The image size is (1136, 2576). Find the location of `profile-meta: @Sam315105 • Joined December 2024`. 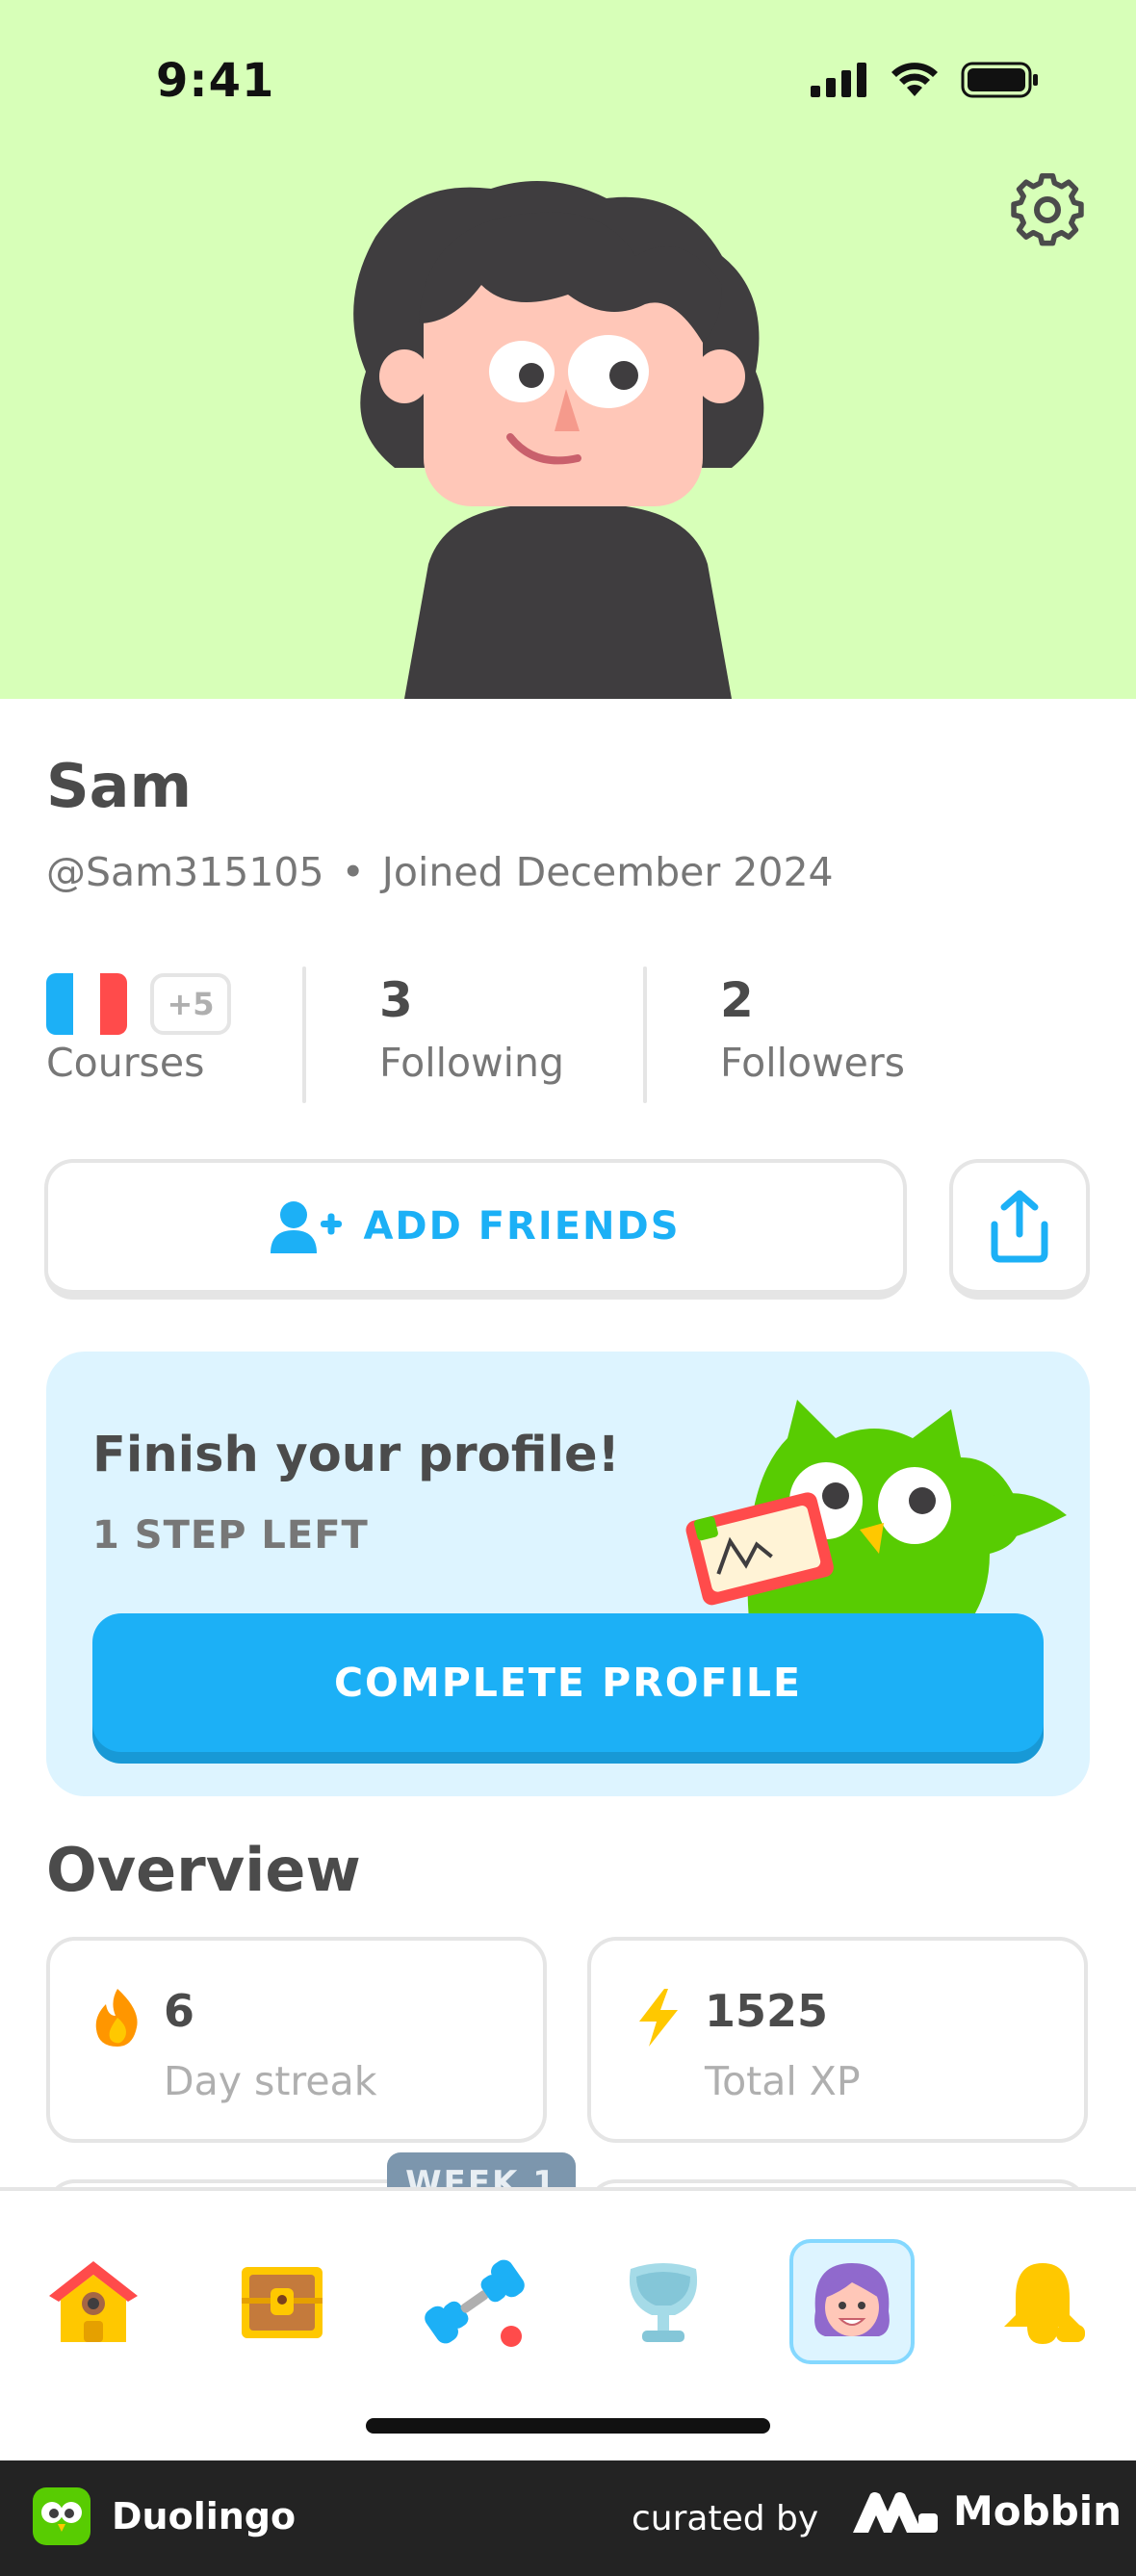

profile-meta: @Sam315105 • Joined December 2024 is located at coordinates (440, 872).